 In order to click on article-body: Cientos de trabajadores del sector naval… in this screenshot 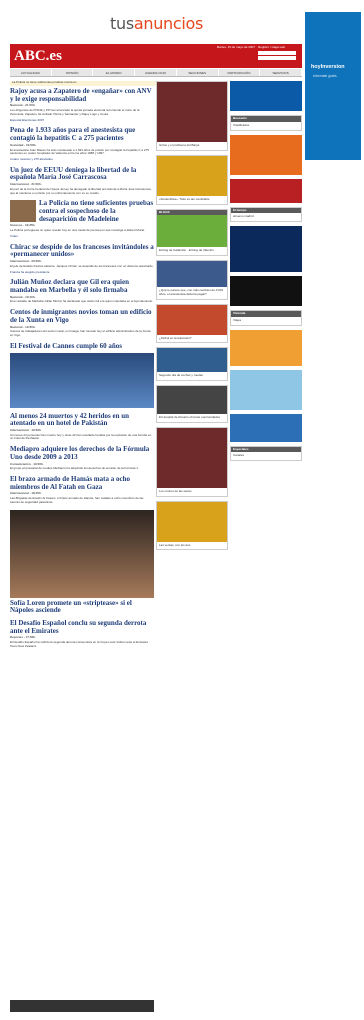, I will do `click(80, 333)`.